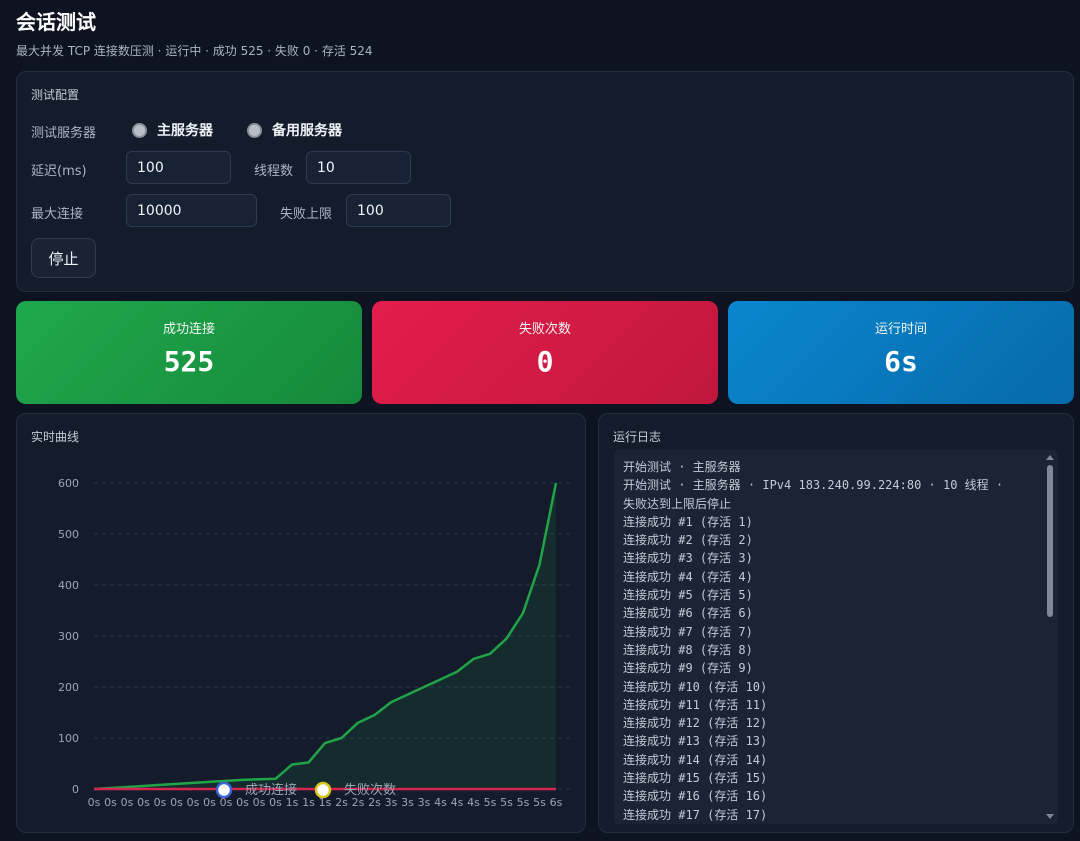  What do you see at coordinates (695, 741) in the screenshot?
I see `log-line: 连接成功 #13 (存活 13)` at bounding box center [695, 741].